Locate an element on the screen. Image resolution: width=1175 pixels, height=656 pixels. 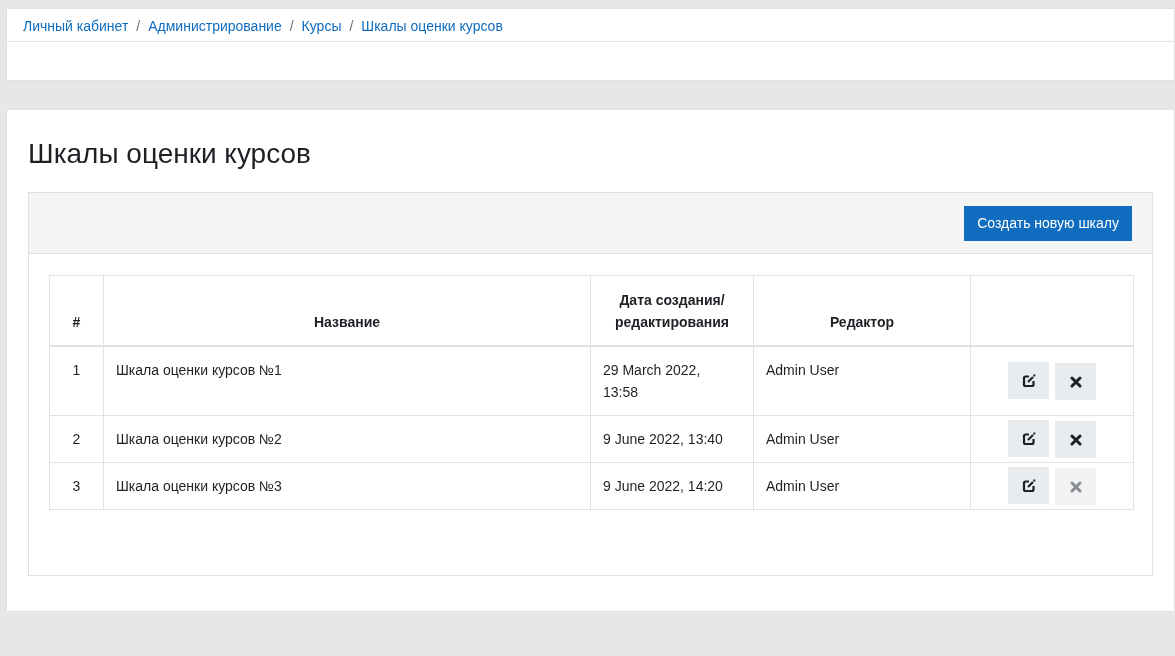
column-header: # is located at coordinates (76, 310).